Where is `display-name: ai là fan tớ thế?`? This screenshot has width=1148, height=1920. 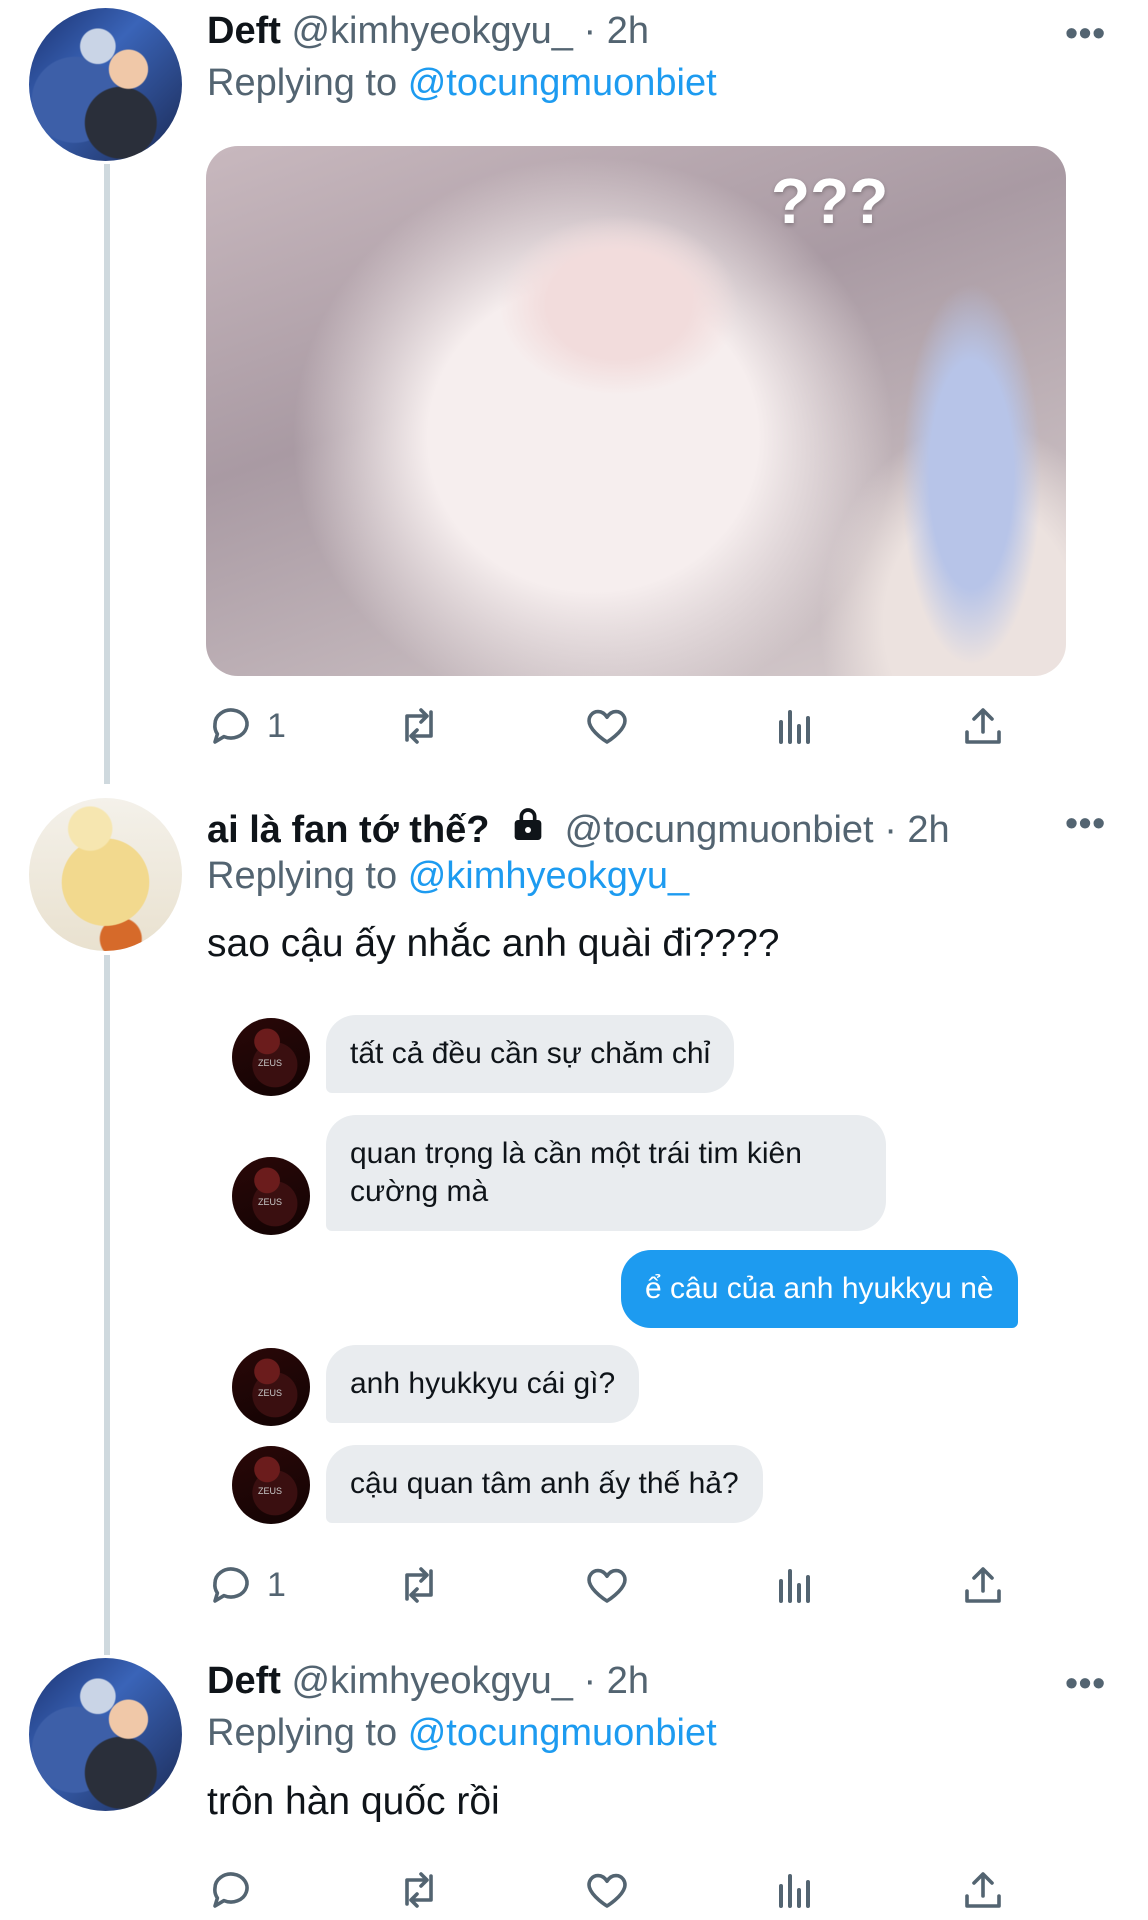
display-name: ai là fan tớ thế? is located at coordinates (348, 830).